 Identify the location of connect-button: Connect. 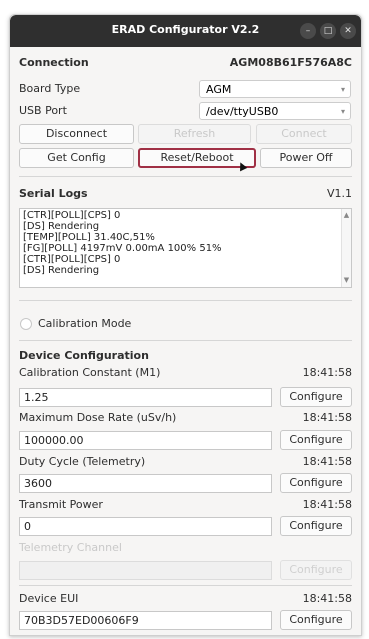
(304, 134).